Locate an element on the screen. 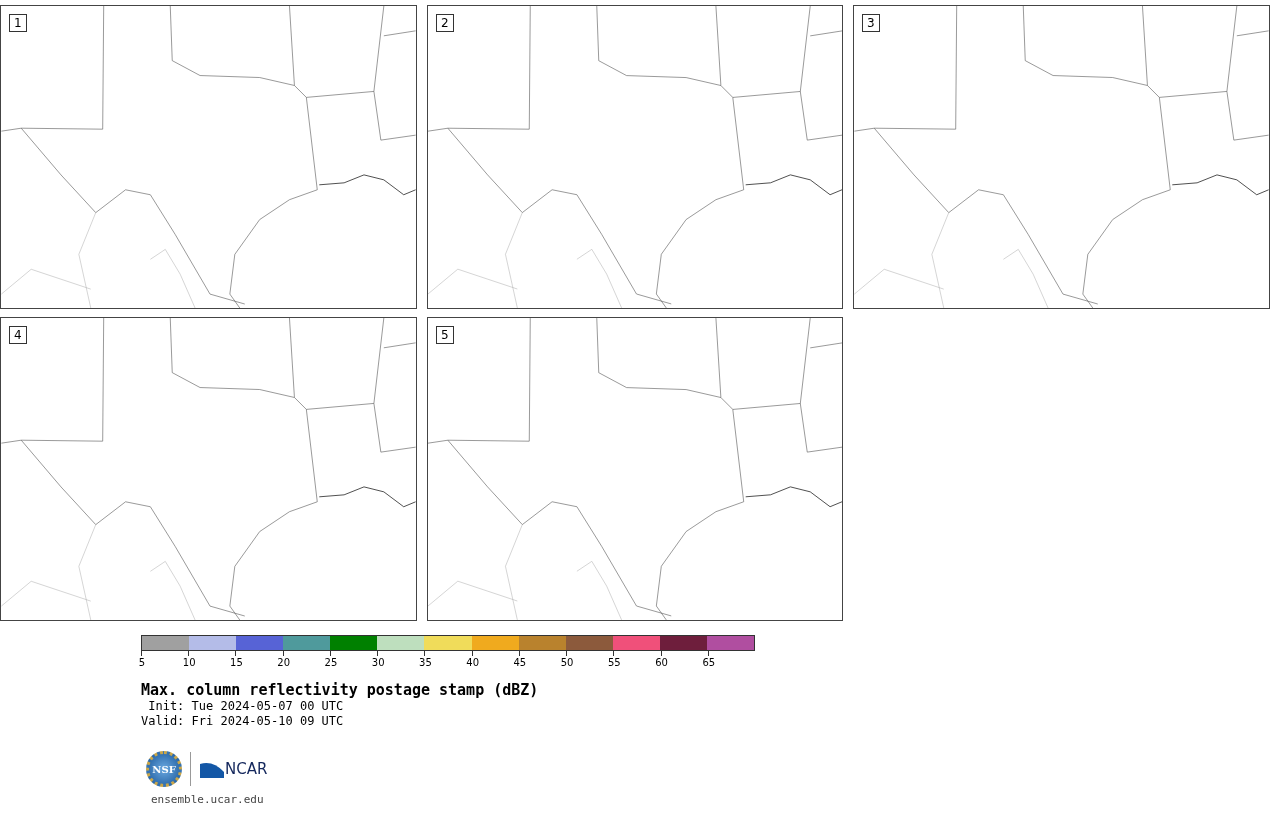  tick-label: 40 is located at coordinates (472, 662).